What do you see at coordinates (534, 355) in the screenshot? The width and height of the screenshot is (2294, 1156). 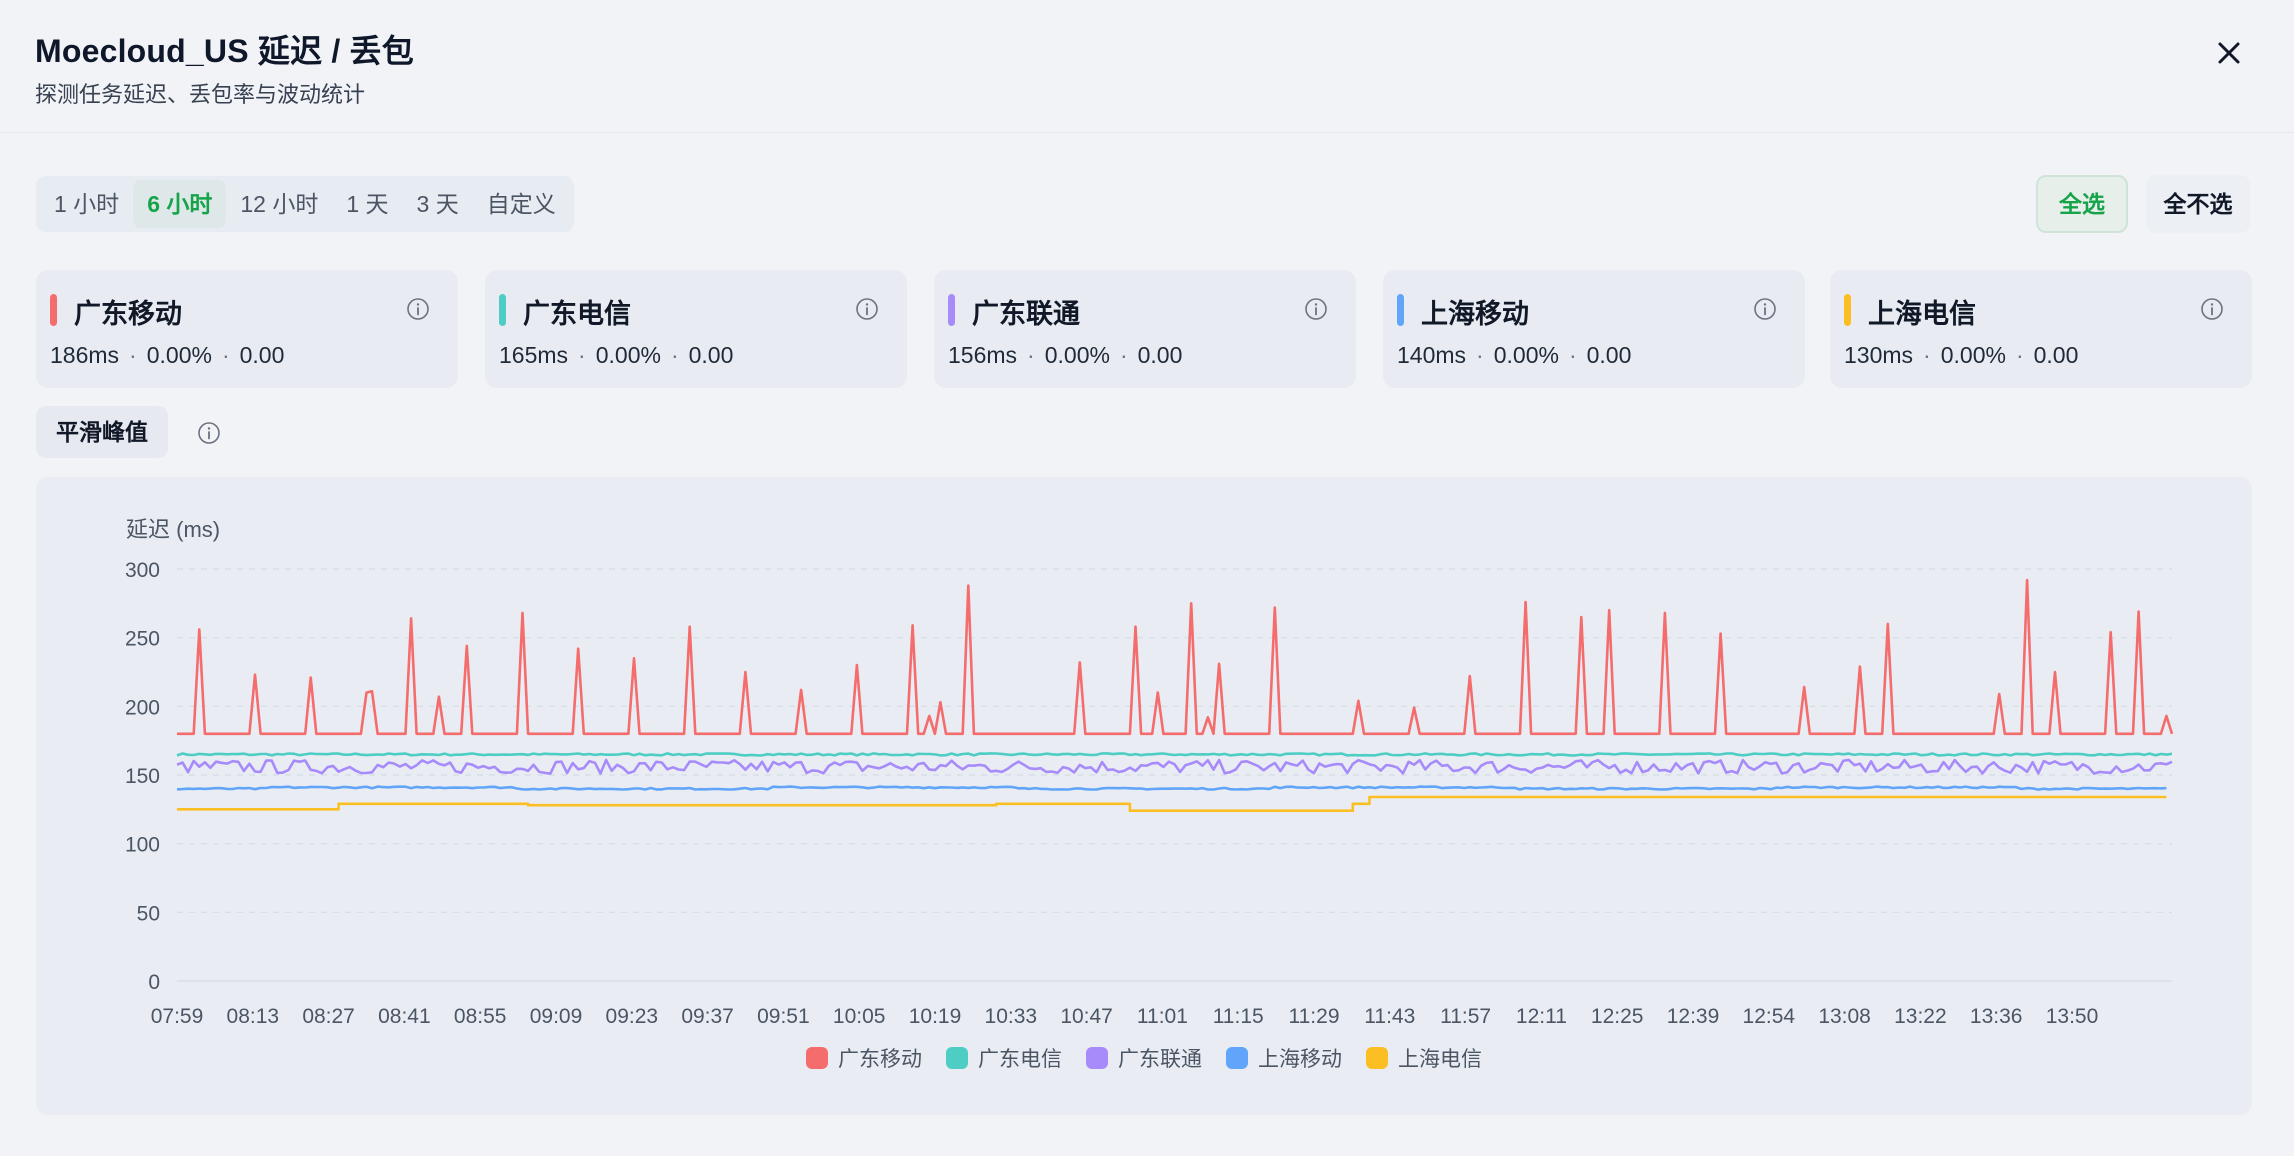 I see `latency-value: 165ms` at bounding box center [534, 355].